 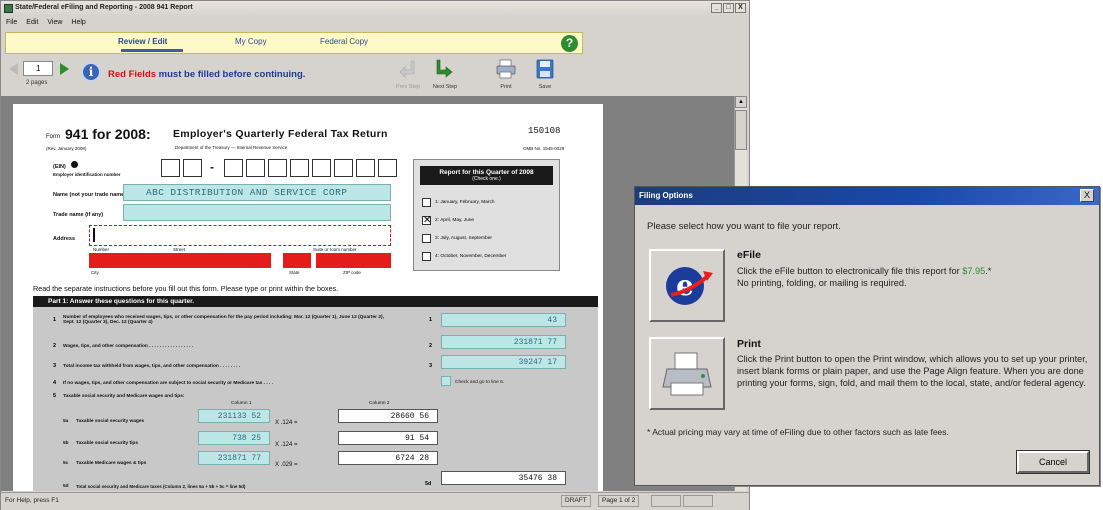 I want to click on line-5c-col1: 231871 77, so click(x=234, y=458).